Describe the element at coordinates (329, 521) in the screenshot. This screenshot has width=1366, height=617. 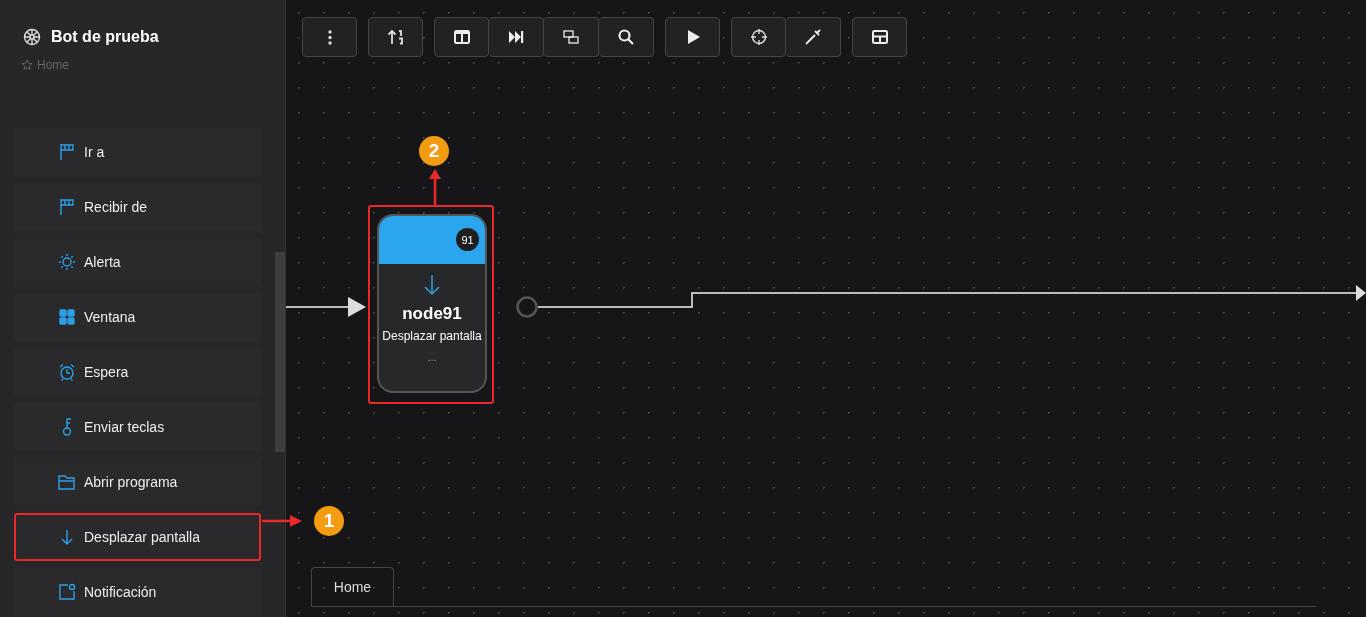
I see `callout-badge: 1` at that location.